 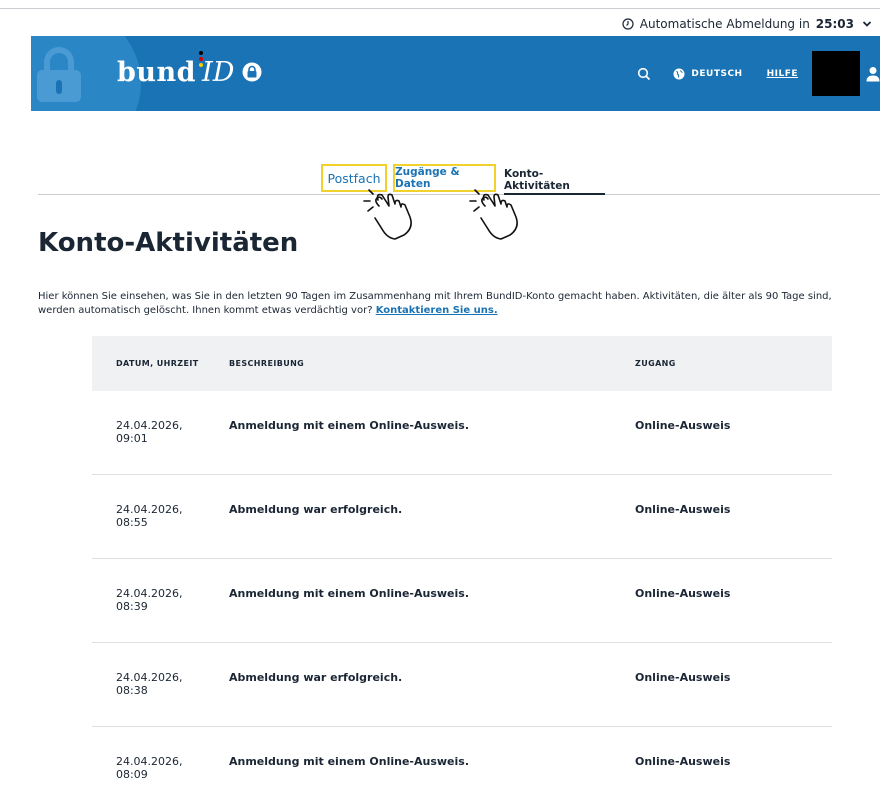 I want to click on search-icon, so click(x=644, y=74).